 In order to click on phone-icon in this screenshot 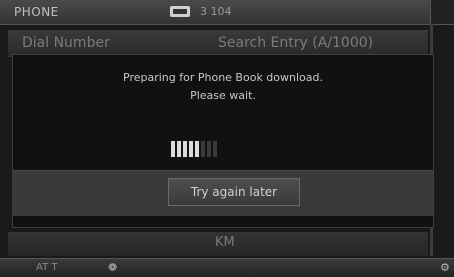, I will do `click(181, 11)`.